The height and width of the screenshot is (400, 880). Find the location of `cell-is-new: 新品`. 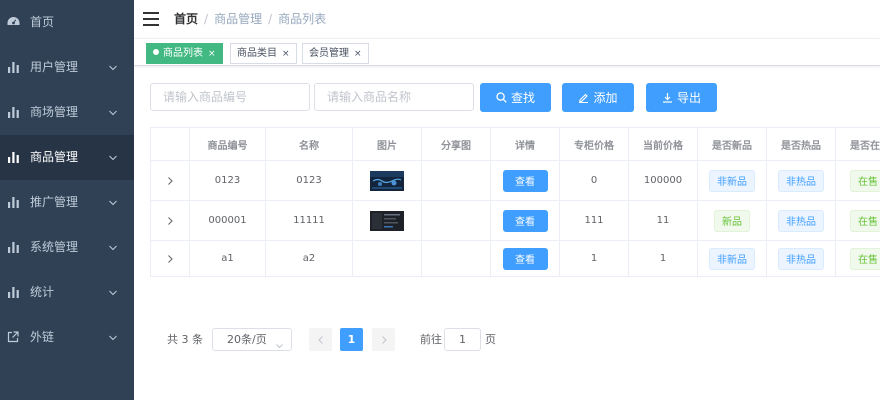

cell-is-new: 新品 is located at coordinates (732, 220).